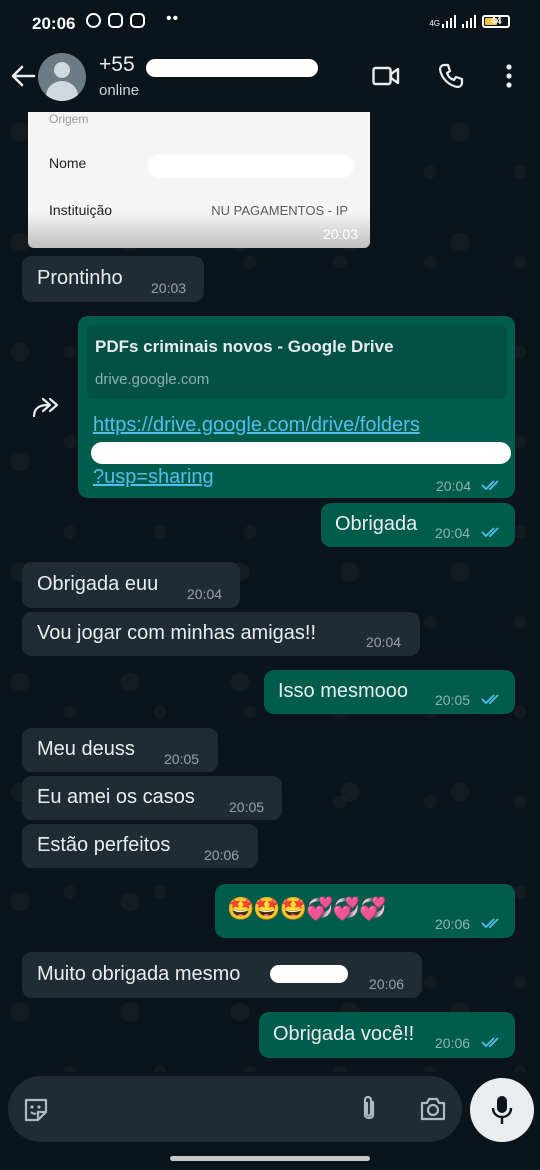 The height and width of the screenshot is (1170, 540). What do you see at coordinates (270, 1158) in the screenshot?
I see `home-indicator` at bounding box center [270, 1158].